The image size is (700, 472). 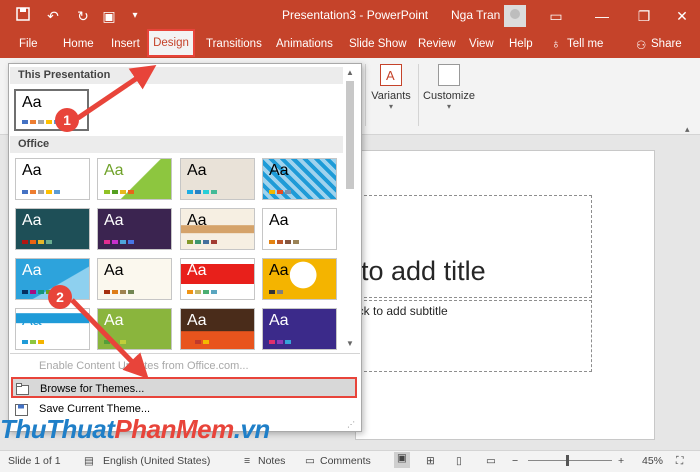 I want to click on watermark-logo: ThuThuatPhanMem.vn, so click(x=135, y=429).